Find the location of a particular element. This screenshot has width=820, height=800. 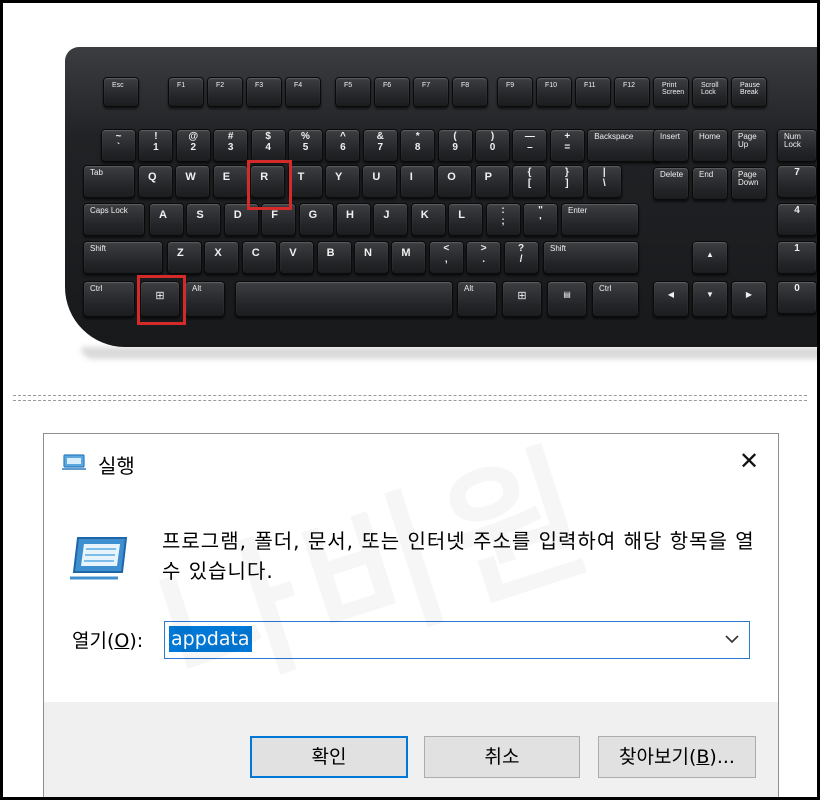

key-f12: F12 is located at coordinates (632, 92).